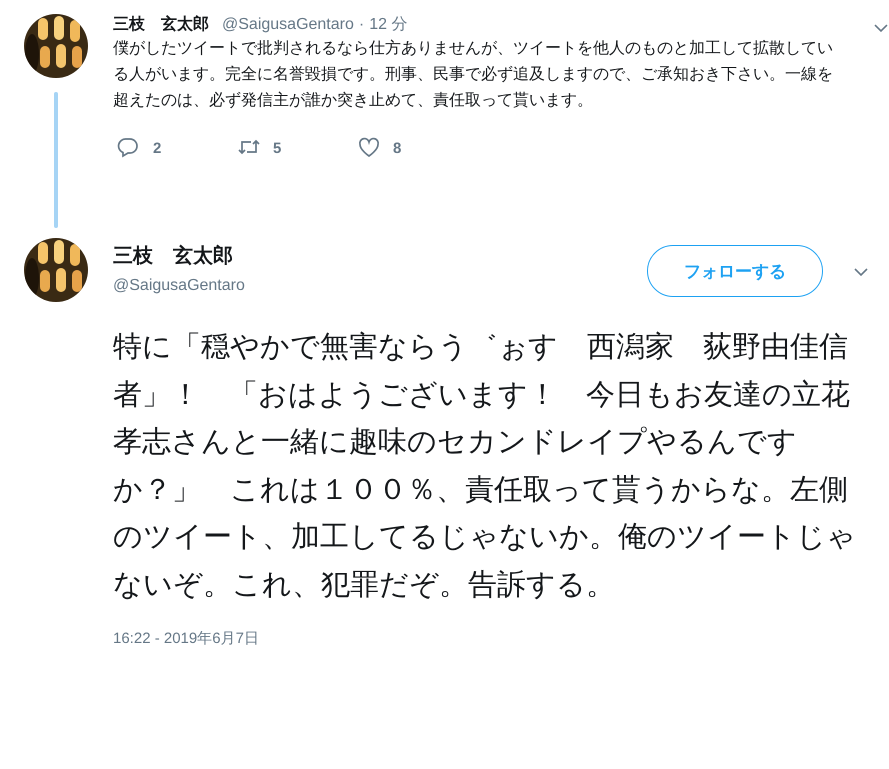 This screenshot has width=889, height=769. I want to click on action-count: 2, so click(157, 148).